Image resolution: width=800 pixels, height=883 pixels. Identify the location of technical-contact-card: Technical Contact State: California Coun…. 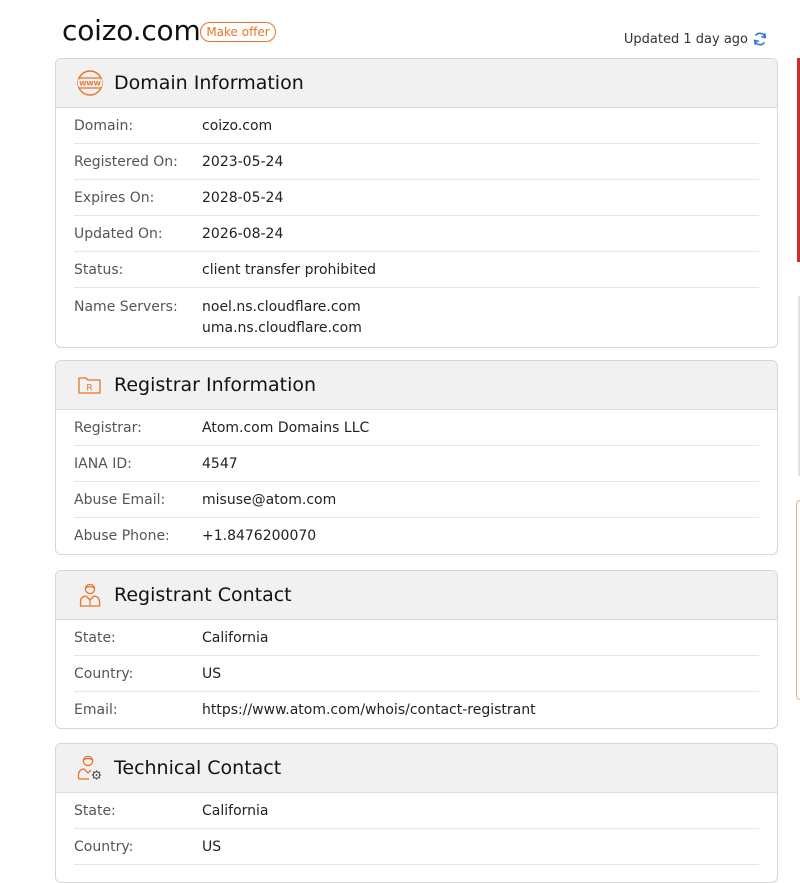
(416, 813).